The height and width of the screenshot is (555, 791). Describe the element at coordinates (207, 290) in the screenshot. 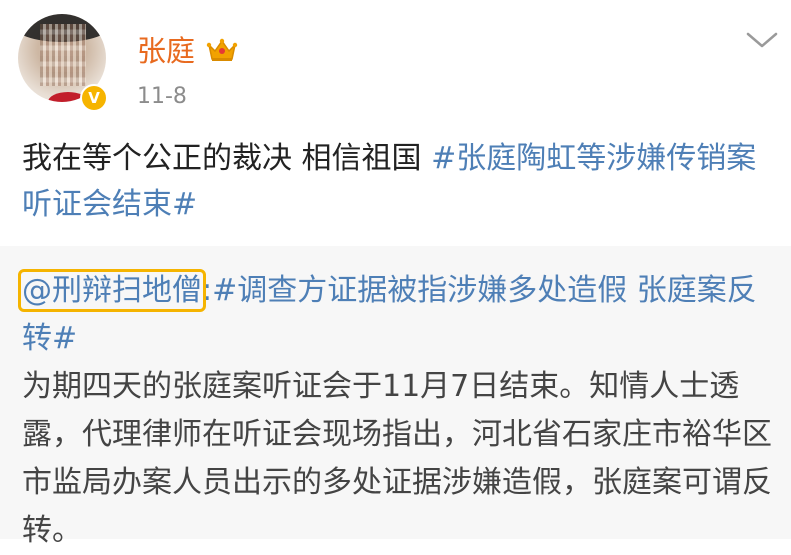

I see `repost-colon: :` at that location.